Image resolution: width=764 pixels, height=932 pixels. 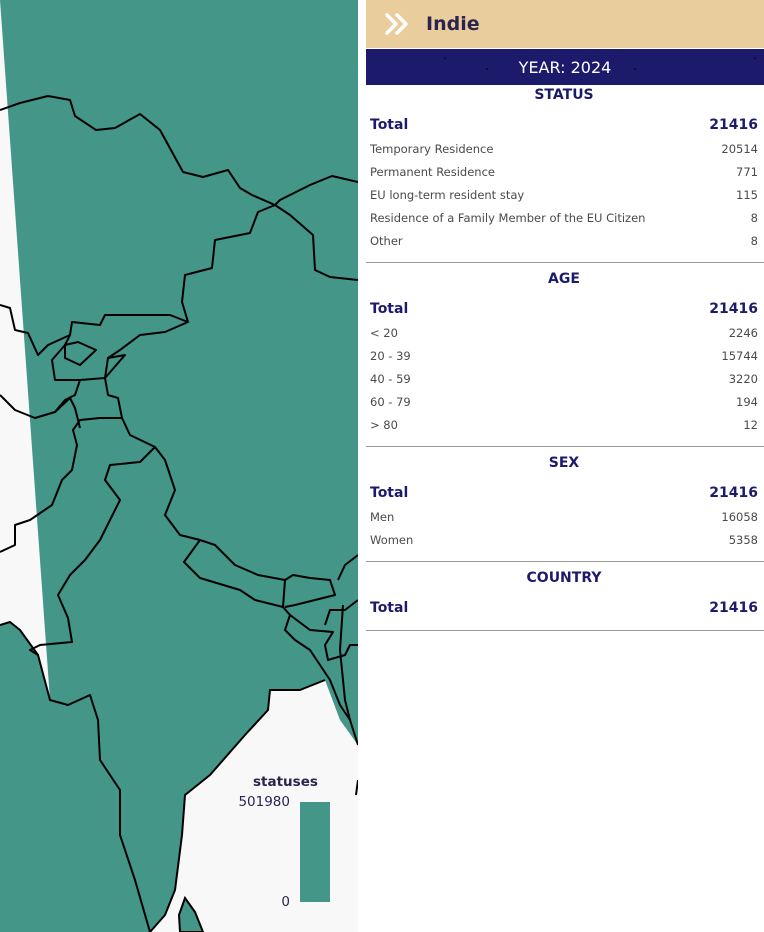 What do you see at coordinates (564, 539) in the screenshot?
I see `sex-row: Women 5358` at bounding box center [564, 539].